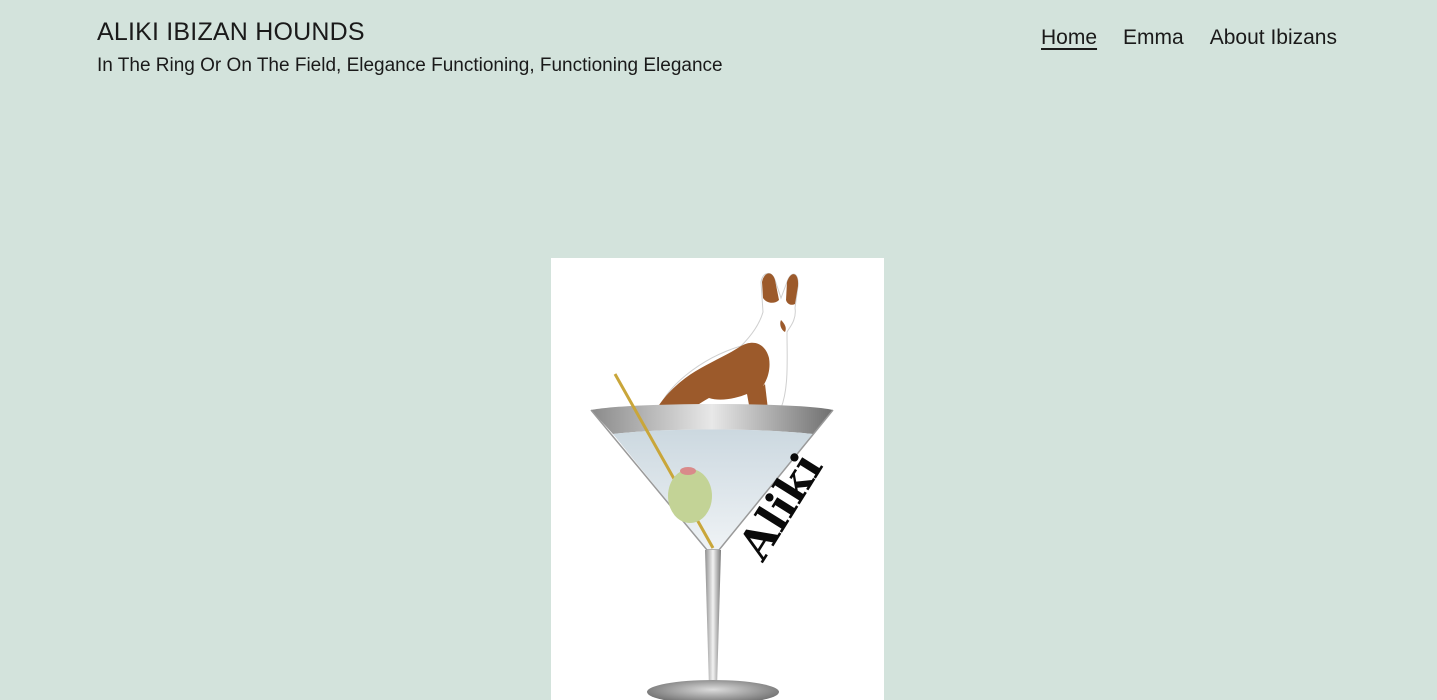  What do you see at coordinates (1153, 38) in the screenshot?
I see `nav-item-emma: Emma` at bounding box center [1153, 38].